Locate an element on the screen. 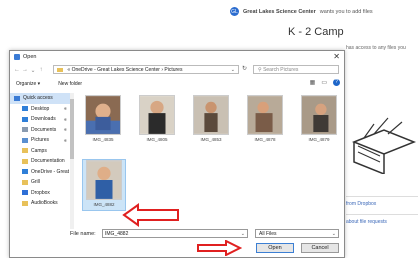 This screenshot has height=258, width=418. refresh-icon: ↻ is located at coordinates (244, 68).